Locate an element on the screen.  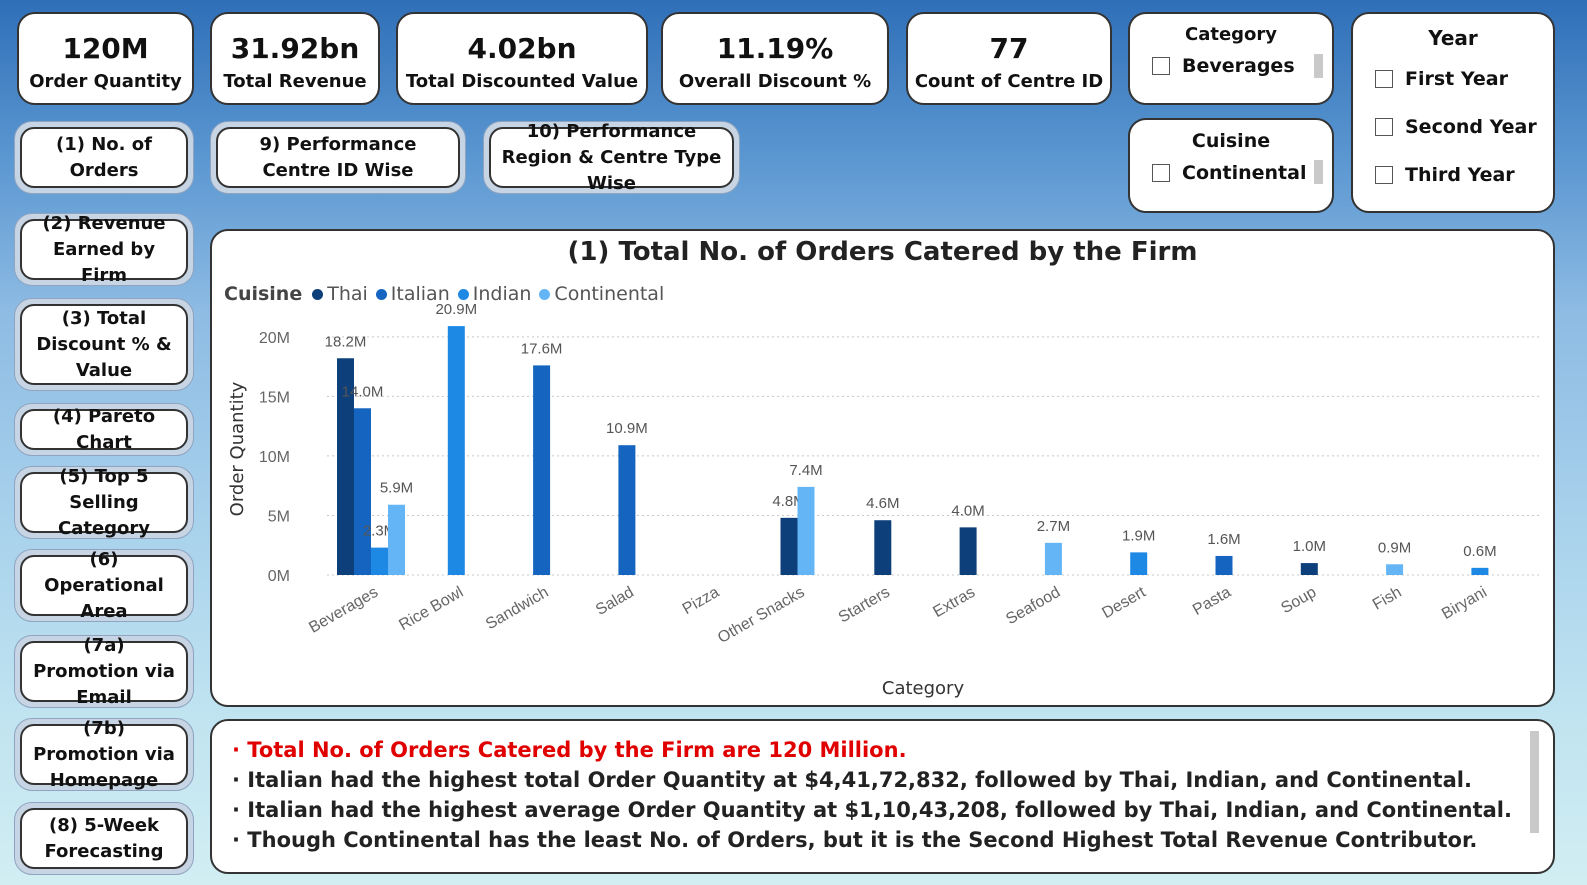
nav-no-of-orders: (1) No. of Orders is located at coordinates (104, 157).